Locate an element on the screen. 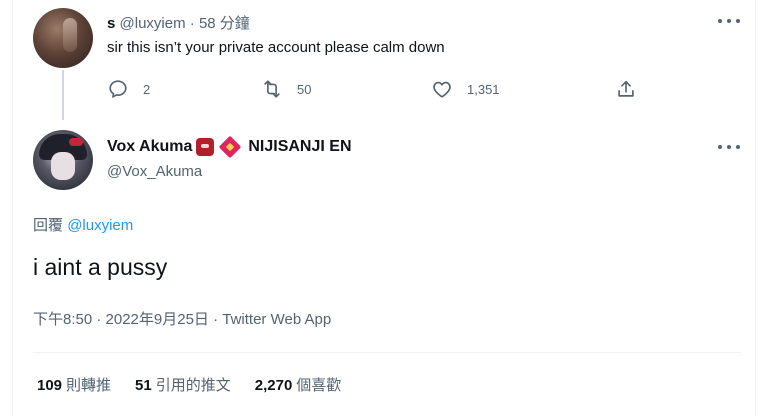  thread-line is located at coordinates (63, 95).